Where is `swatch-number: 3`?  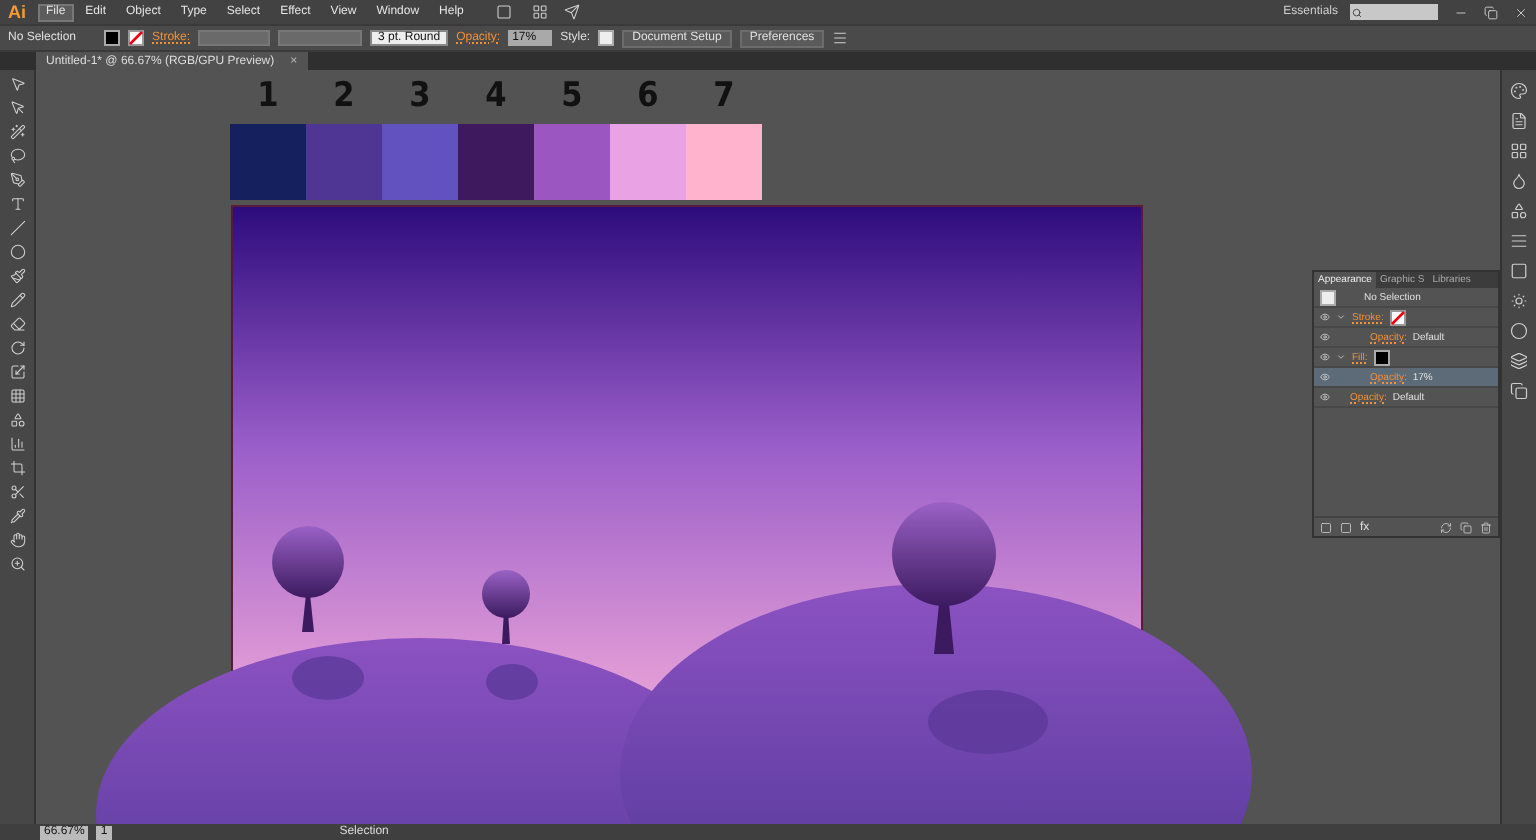
swatch-number: 3 is located at coordinates (420, 96).